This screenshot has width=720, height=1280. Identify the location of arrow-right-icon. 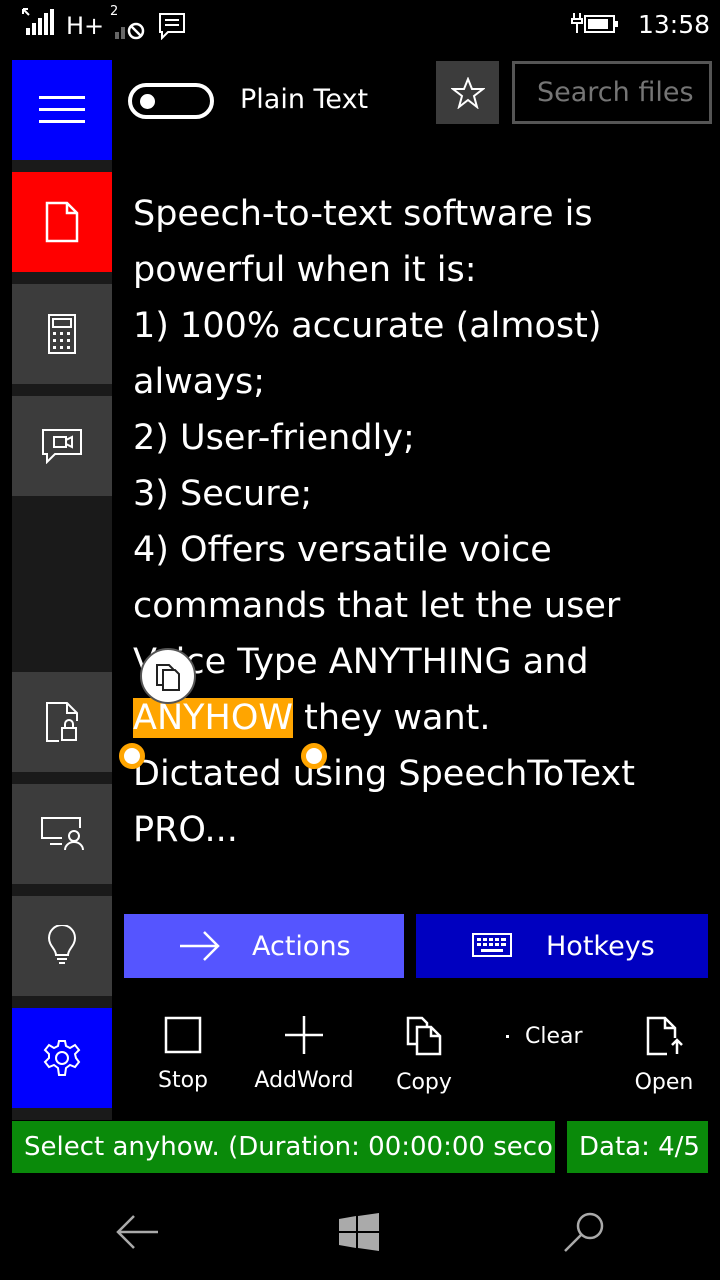
(200, 946).